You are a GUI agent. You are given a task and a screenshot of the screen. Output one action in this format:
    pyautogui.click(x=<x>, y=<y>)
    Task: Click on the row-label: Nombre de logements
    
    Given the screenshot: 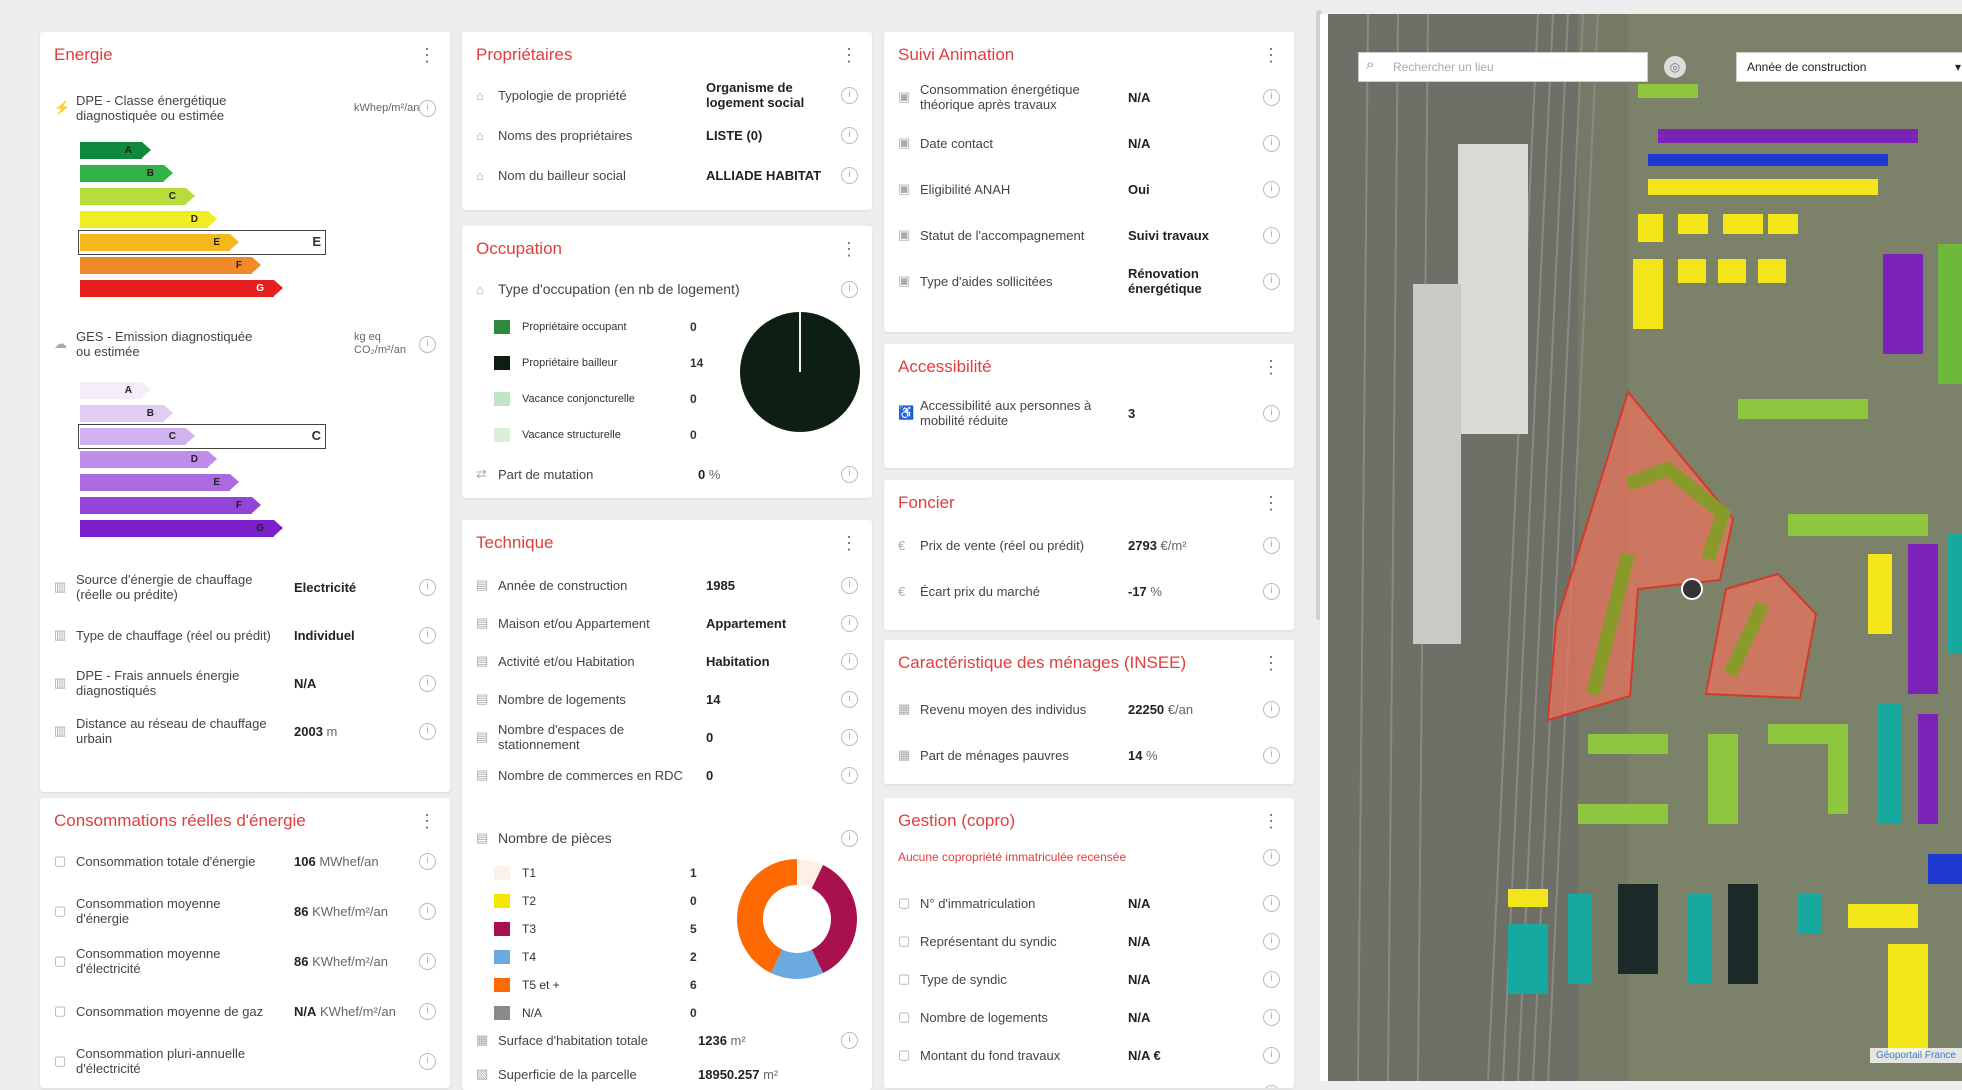 What is the action you would take?
    pyautogui.click(x=562, y=699)
    